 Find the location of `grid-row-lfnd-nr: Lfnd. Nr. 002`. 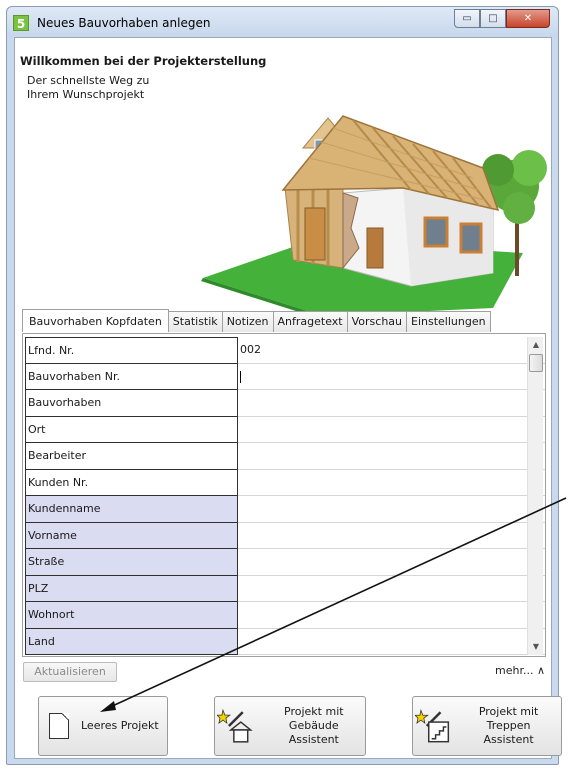

grid-row-lfnd-nr: Lfnd. Nr. 002 is located at coordinates (285, 350).